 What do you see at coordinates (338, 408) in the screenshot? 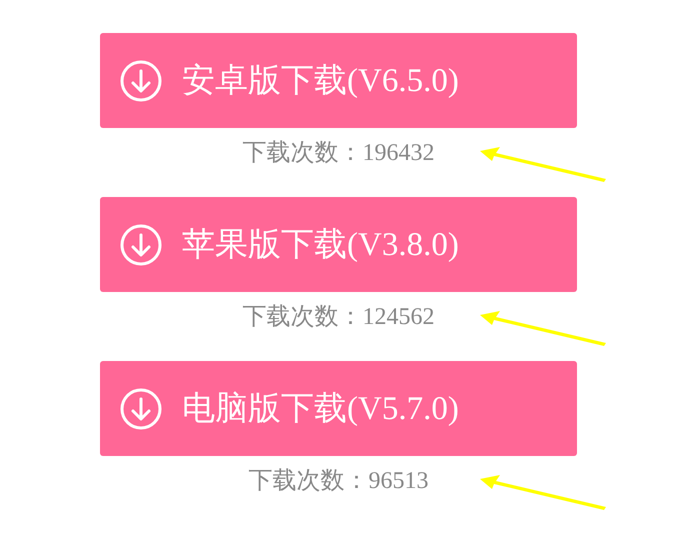
I see `download-button: 电脑版下载(V5.7.0)` at bounding box center [338, 408].